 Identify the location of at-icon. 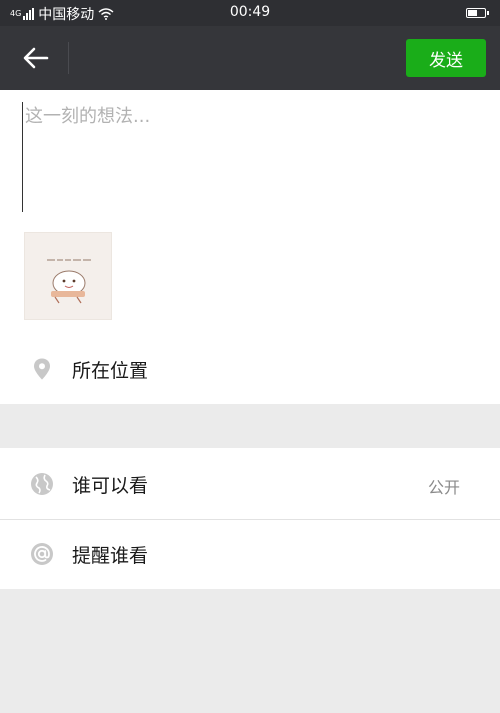
(42, 554).